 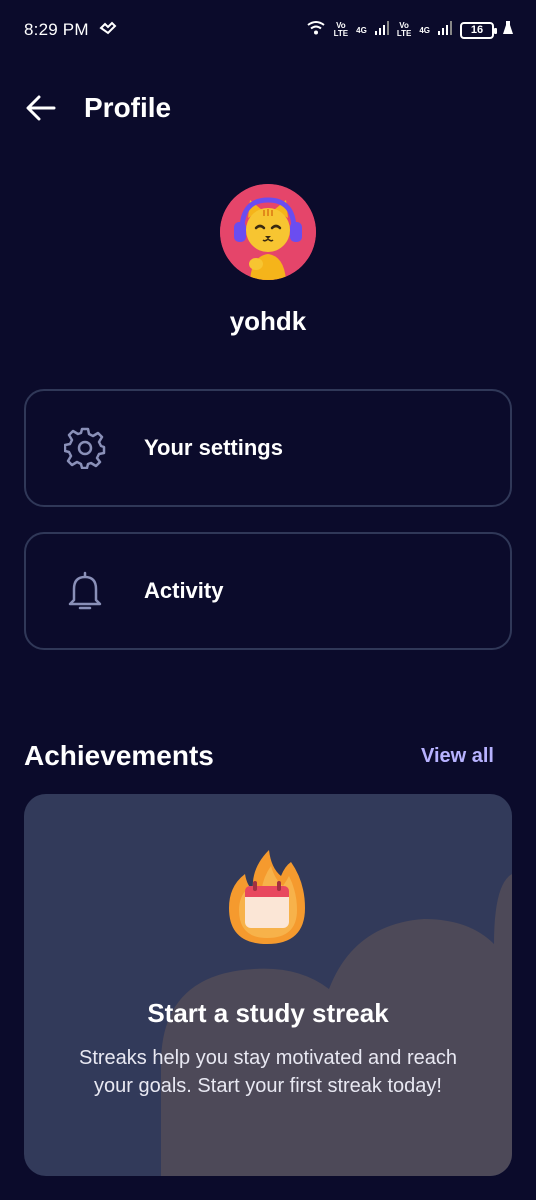 What do you see at coordinates (316, 30) in the screenshot?
I see `wifi-icon` at bounding box center [316, 30].